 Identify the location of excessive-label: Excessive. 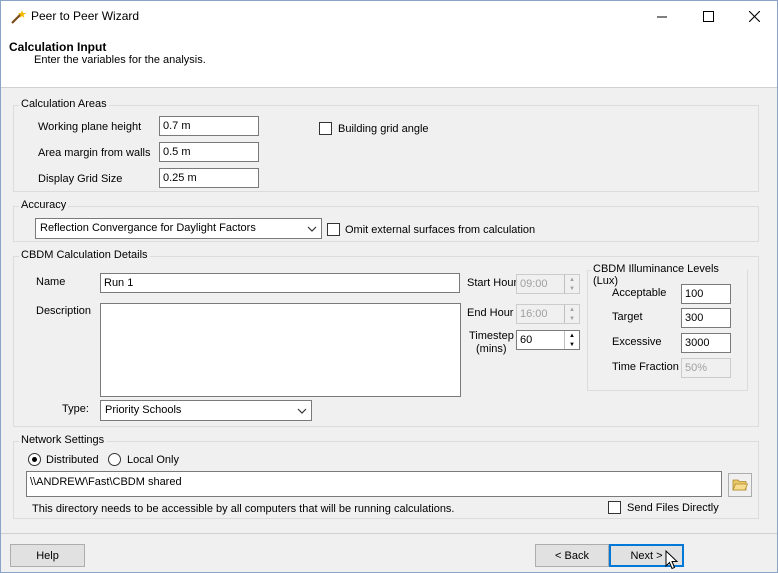
(637, 342).